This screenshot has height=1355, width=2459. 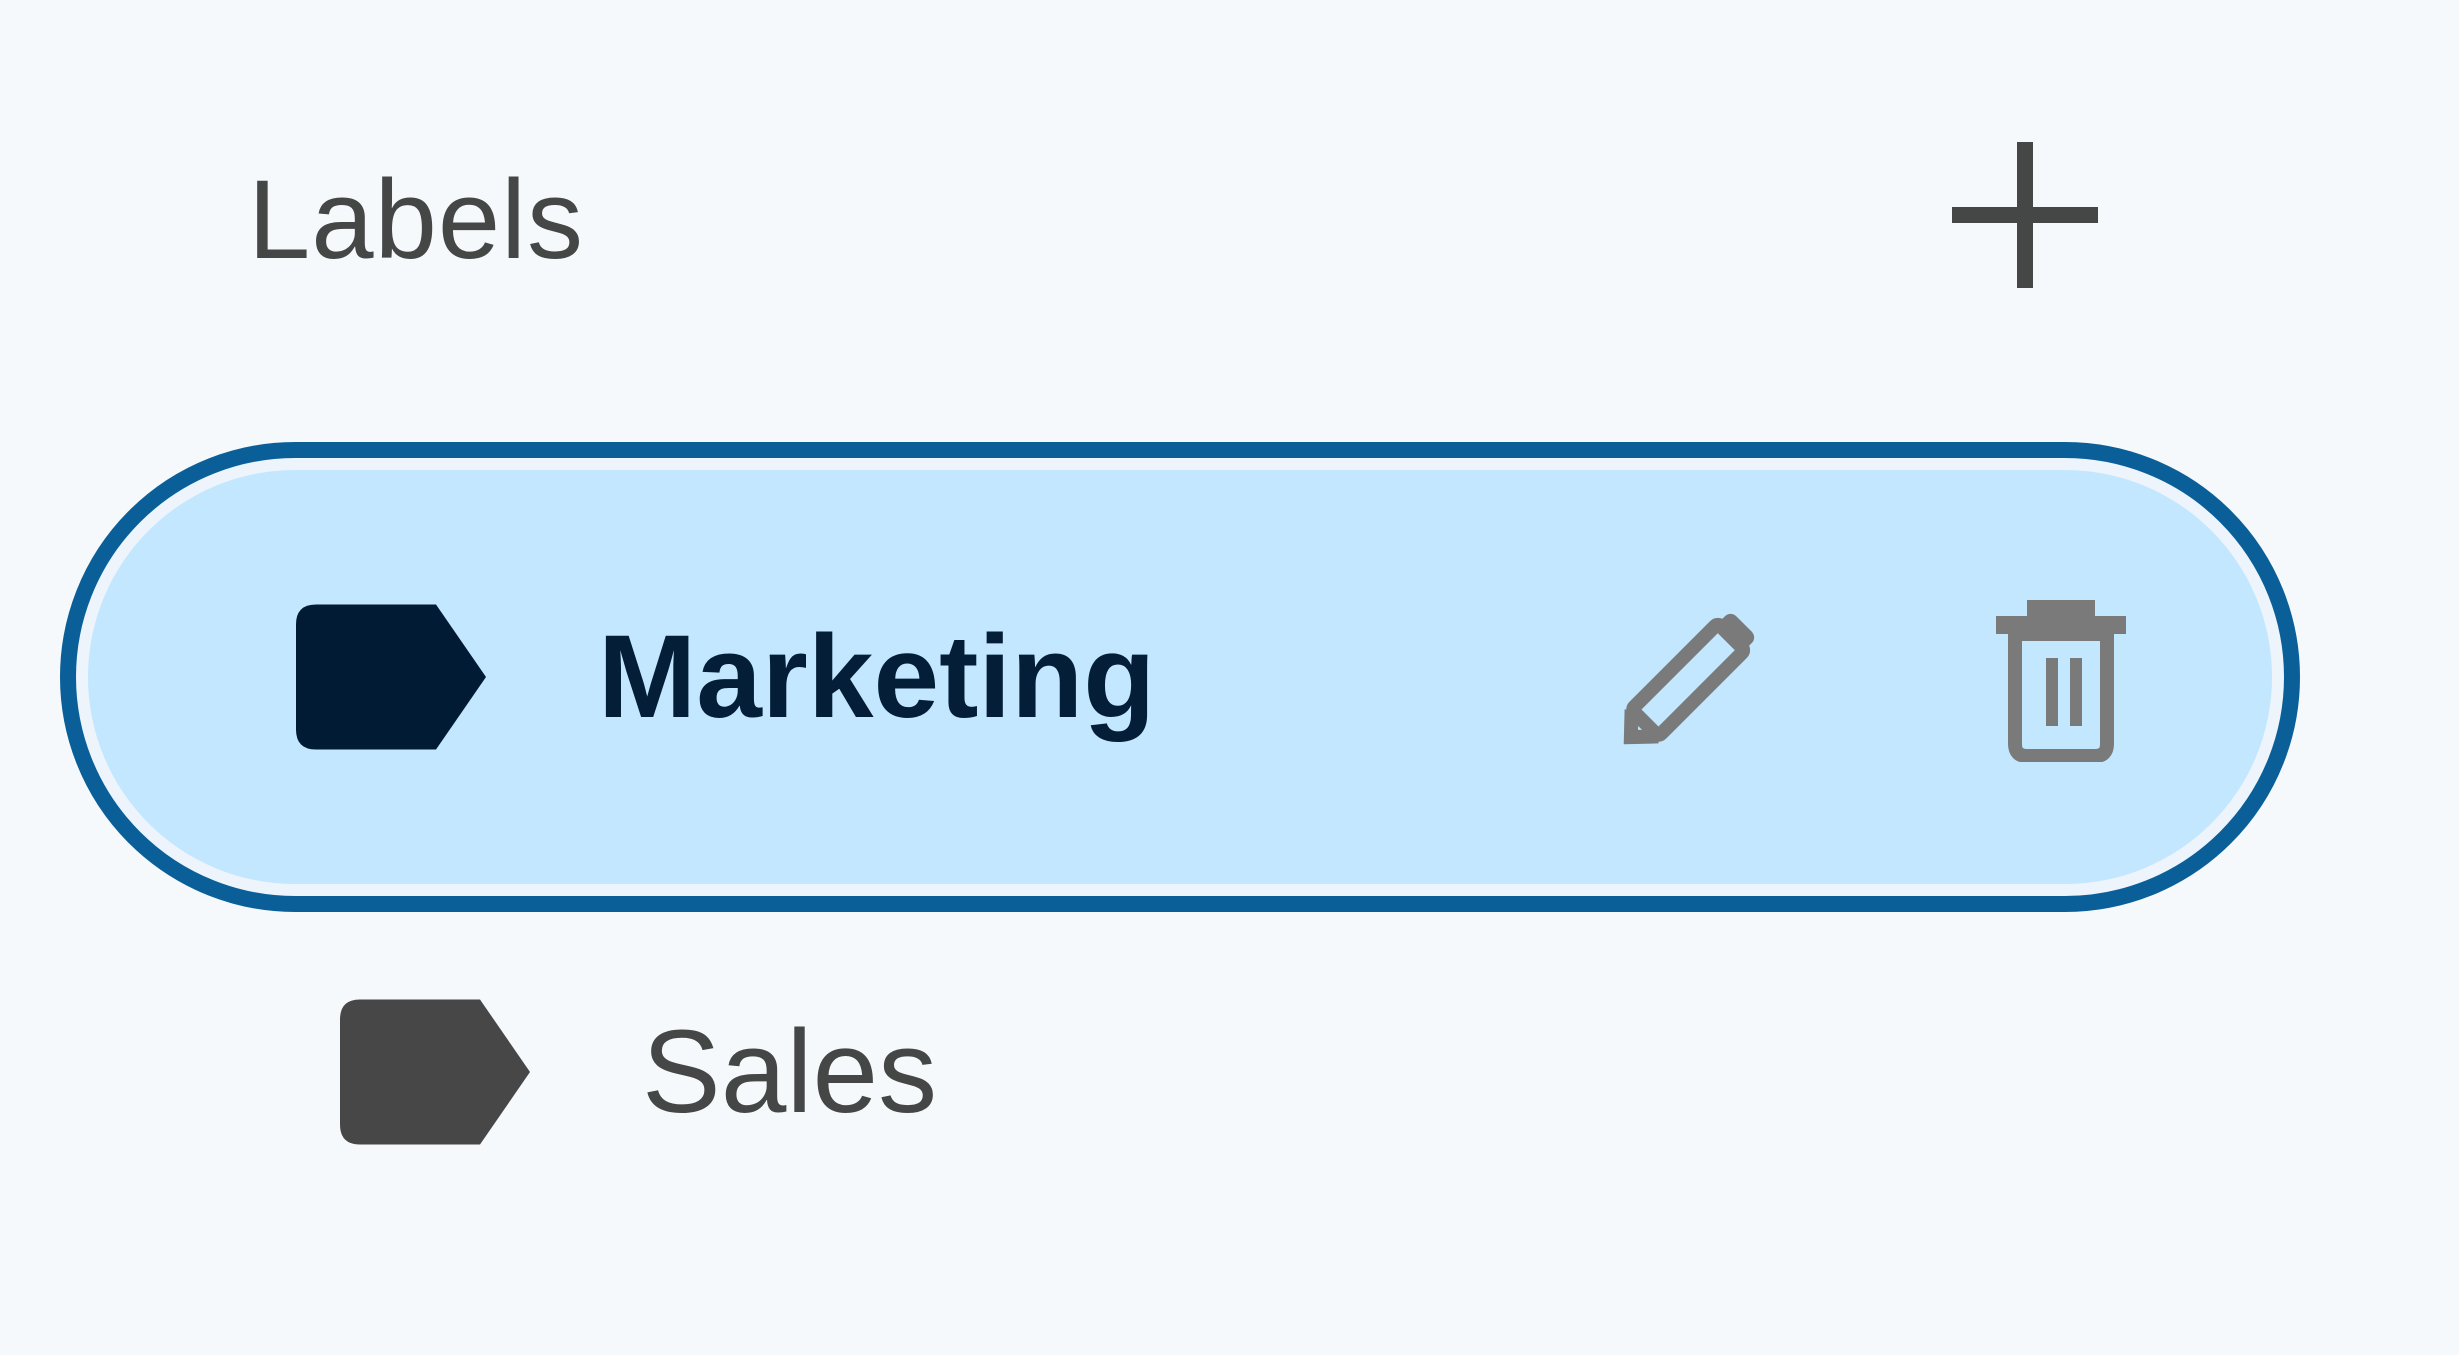 What do you see at coordinates (877, 677) in the screenshot?
I see `label-name: Marketing` at bounding box center [877, 677].